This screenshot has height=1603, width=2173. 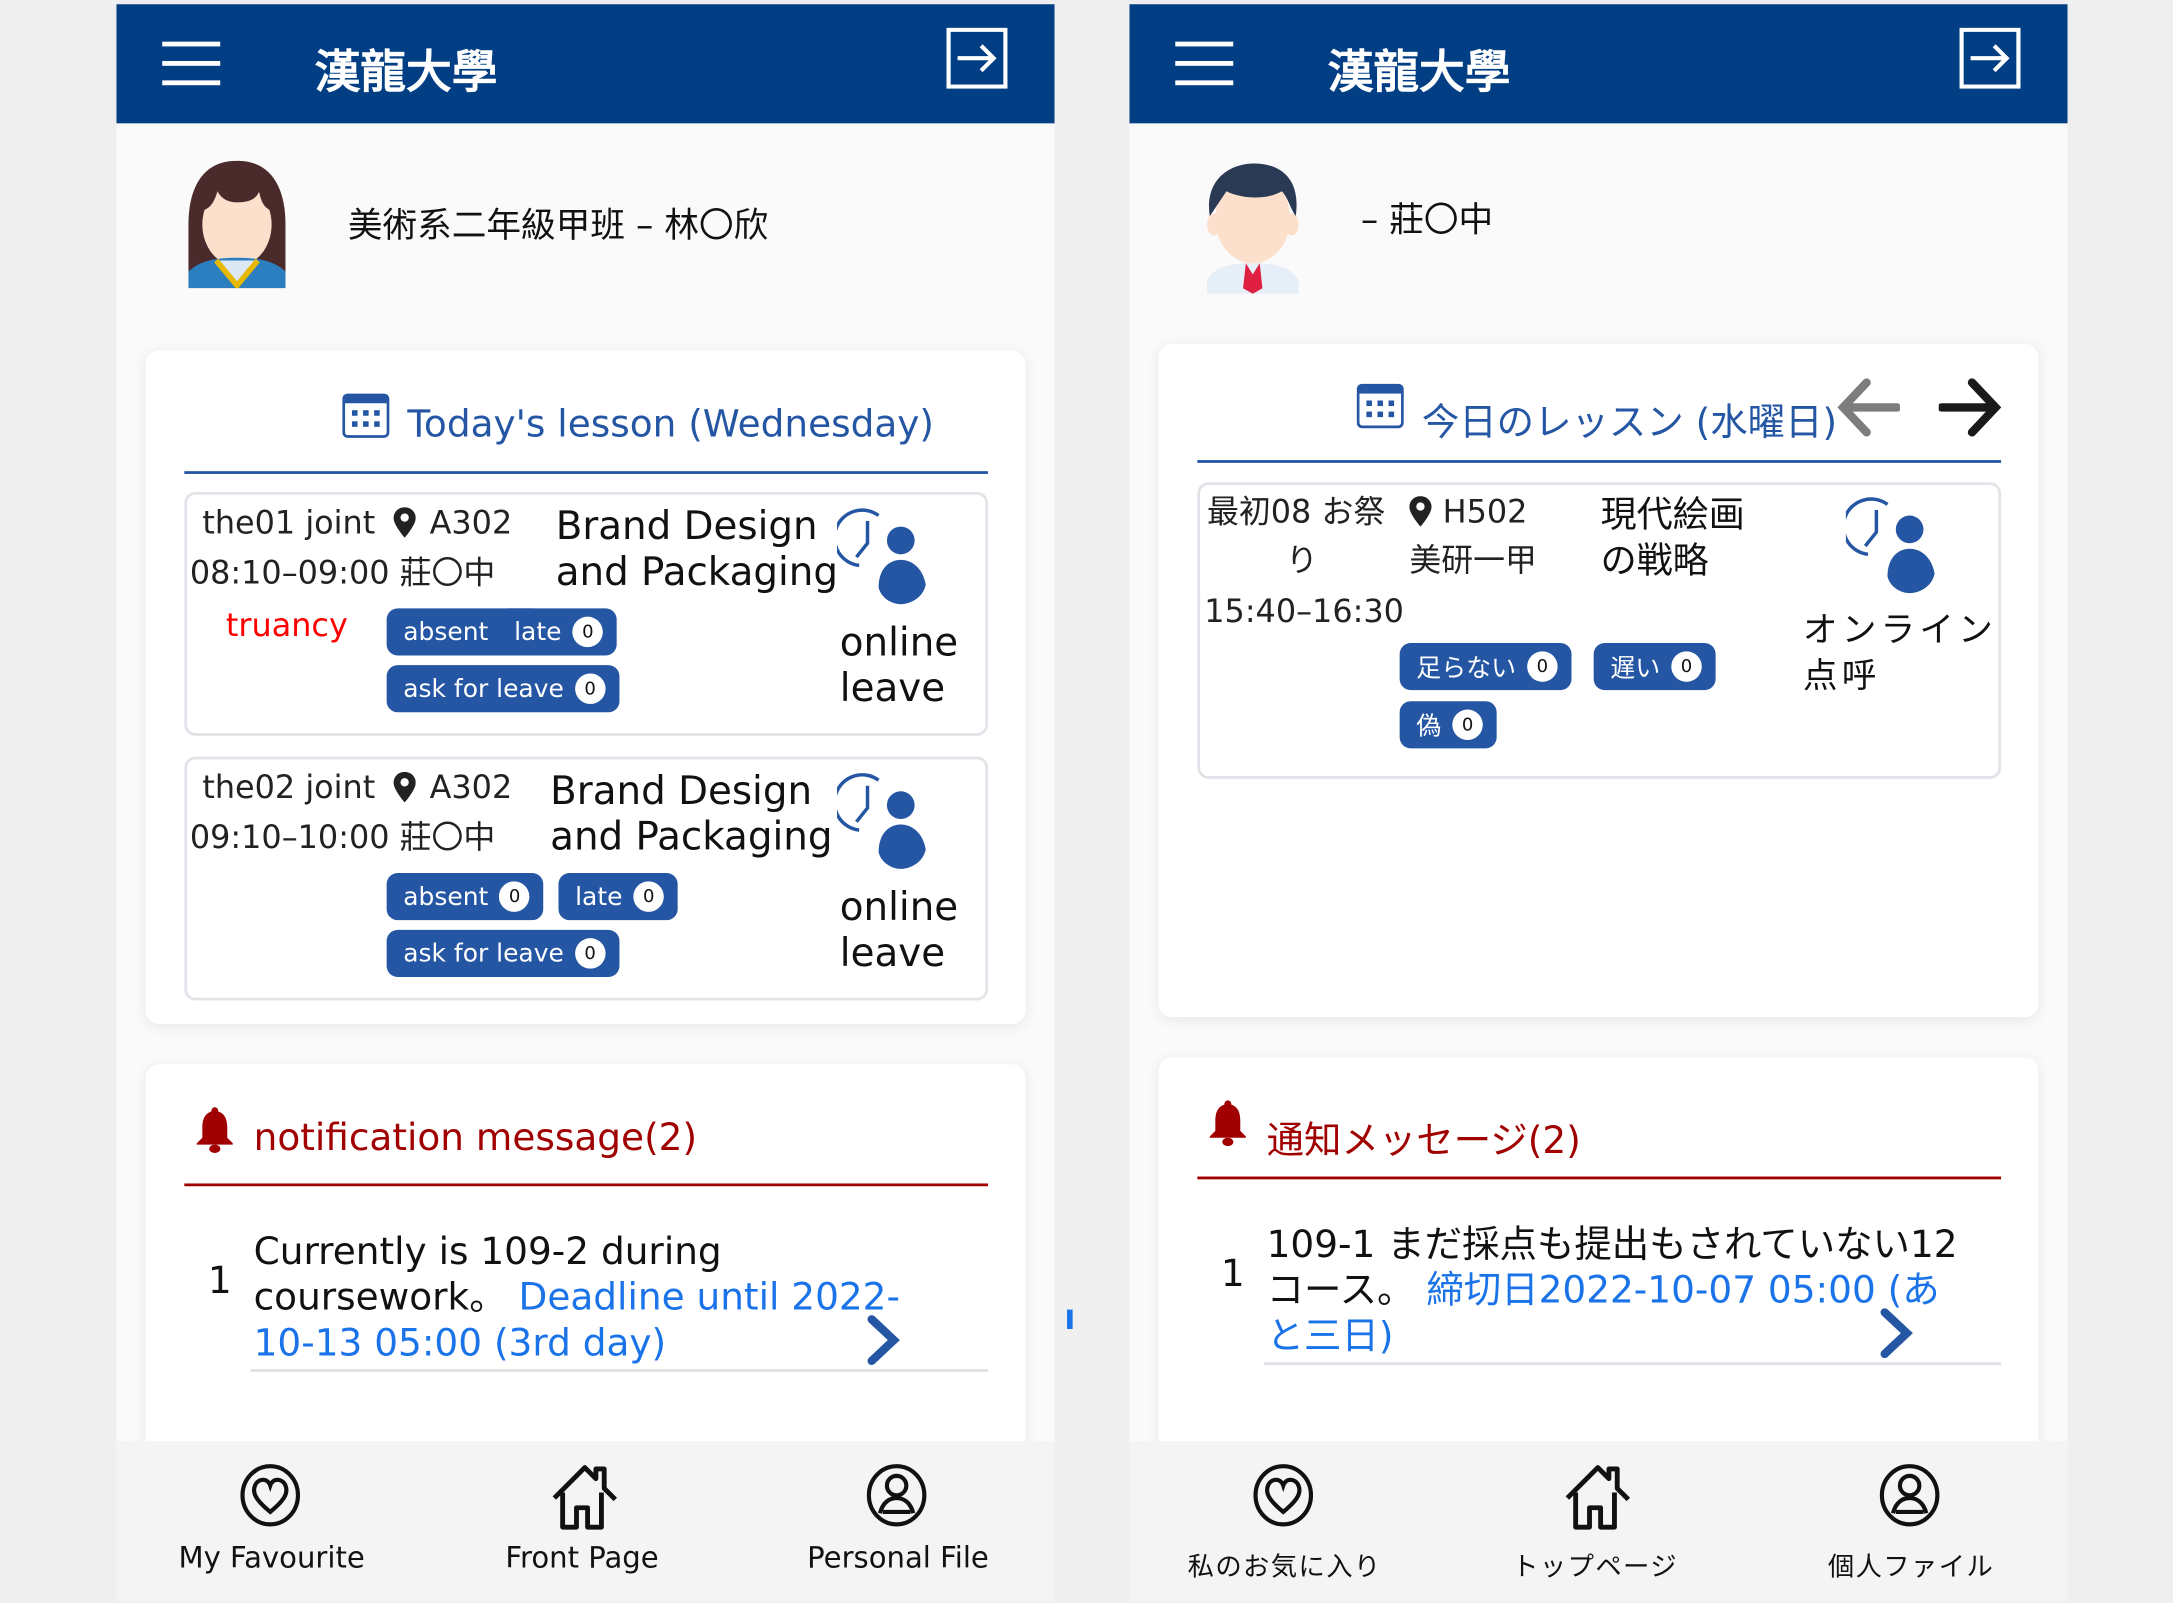 What do you see at coordinates (681, 790) in the screenshot?
I see `course-line: Brand Design` at bounding box center [681, 790].